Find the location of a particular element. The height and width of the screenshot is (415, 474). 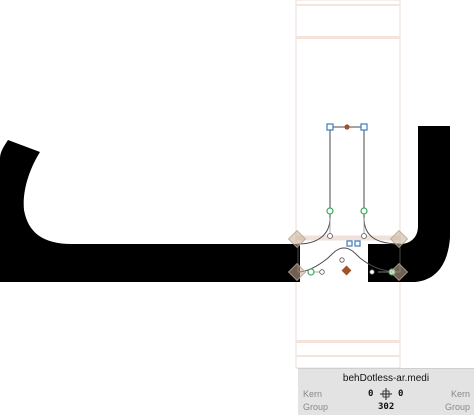

node-square-top-left is located at coordinates (330, 127).